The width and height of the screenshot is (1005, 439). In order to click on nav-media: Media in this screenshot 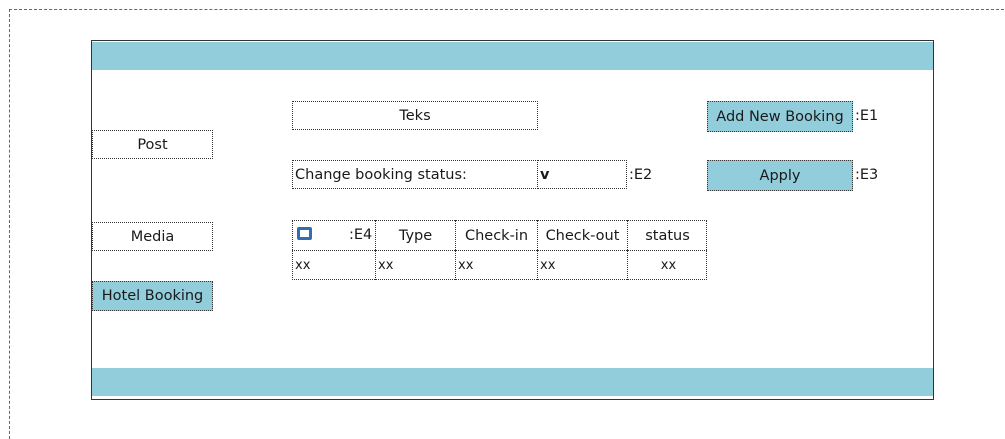, I will do `click(152, 236)`.